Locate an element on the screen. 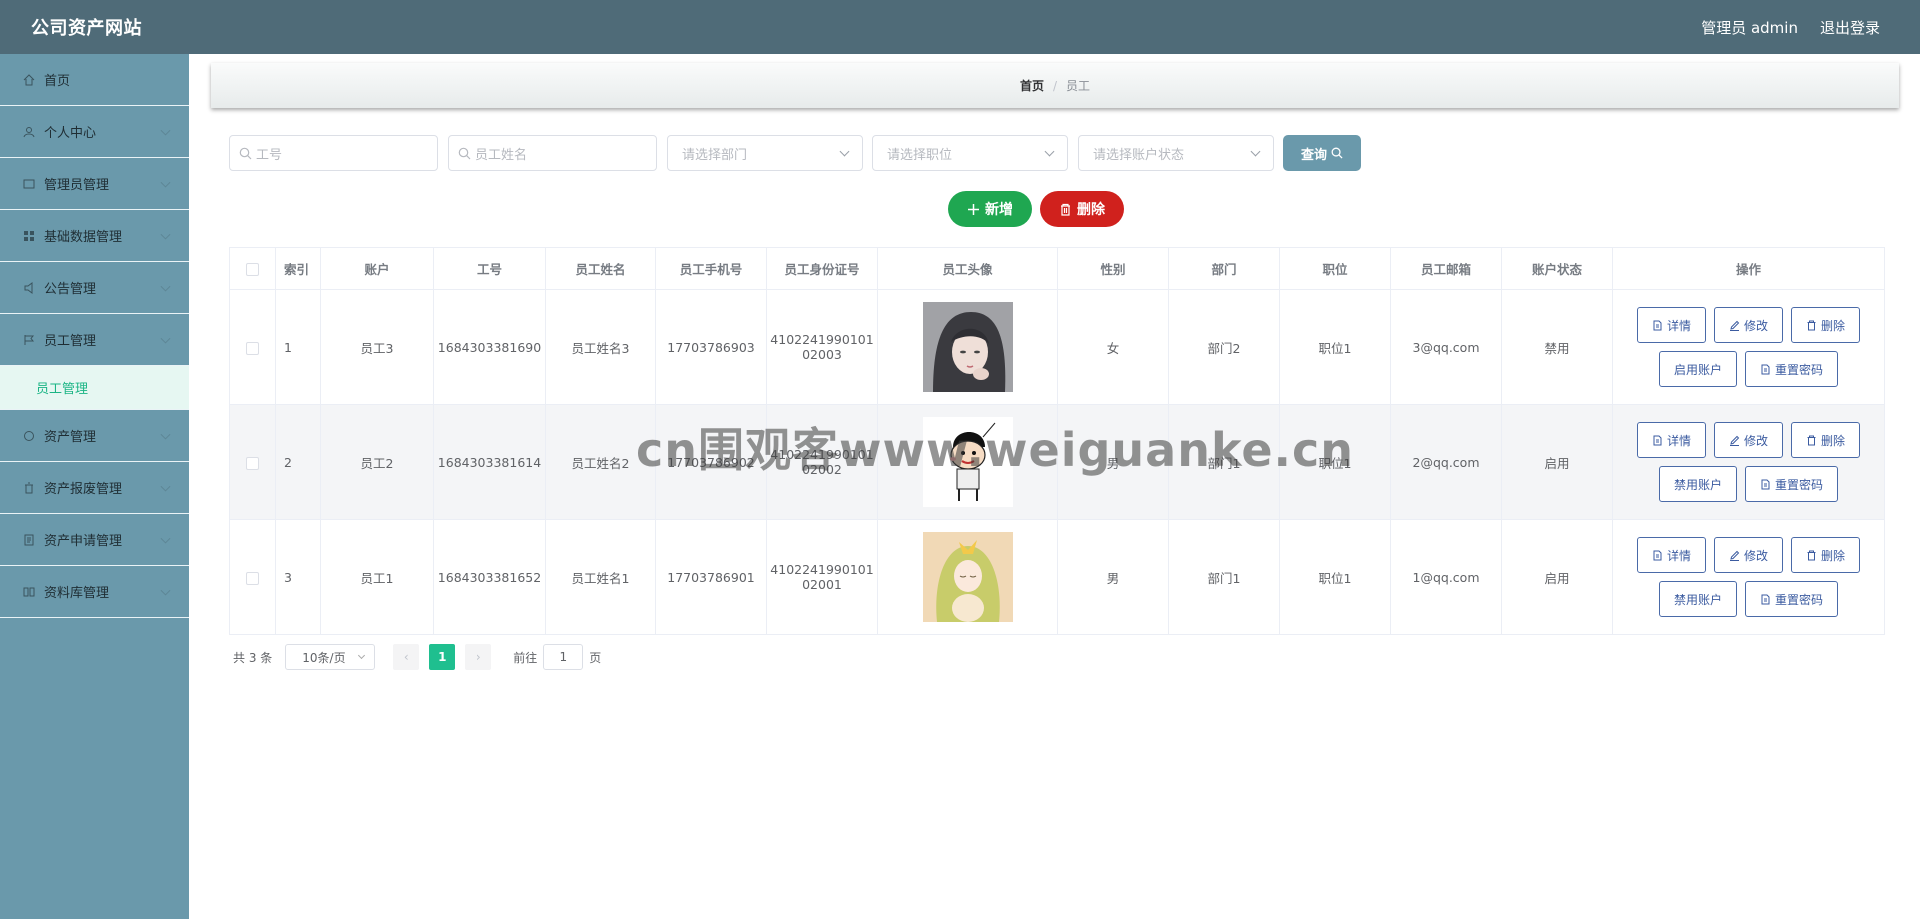  staff-no-input: 工号 is located at coordinates (333, 153).